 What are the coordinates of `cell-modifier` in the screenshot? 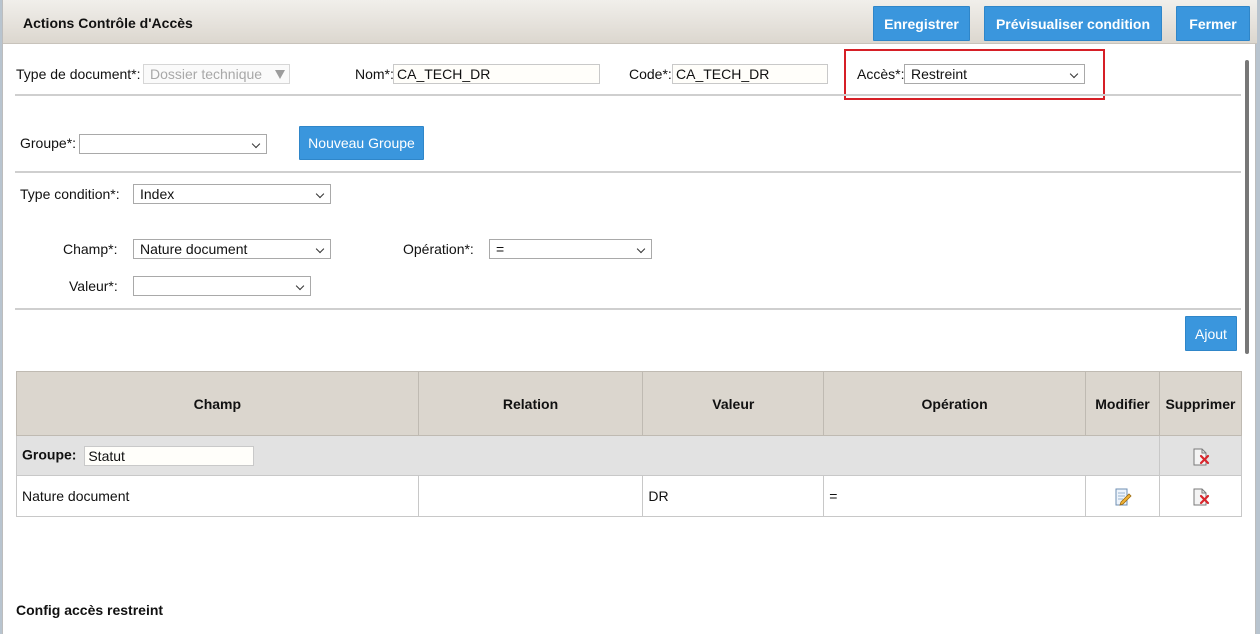 It's located at (1122, 496).